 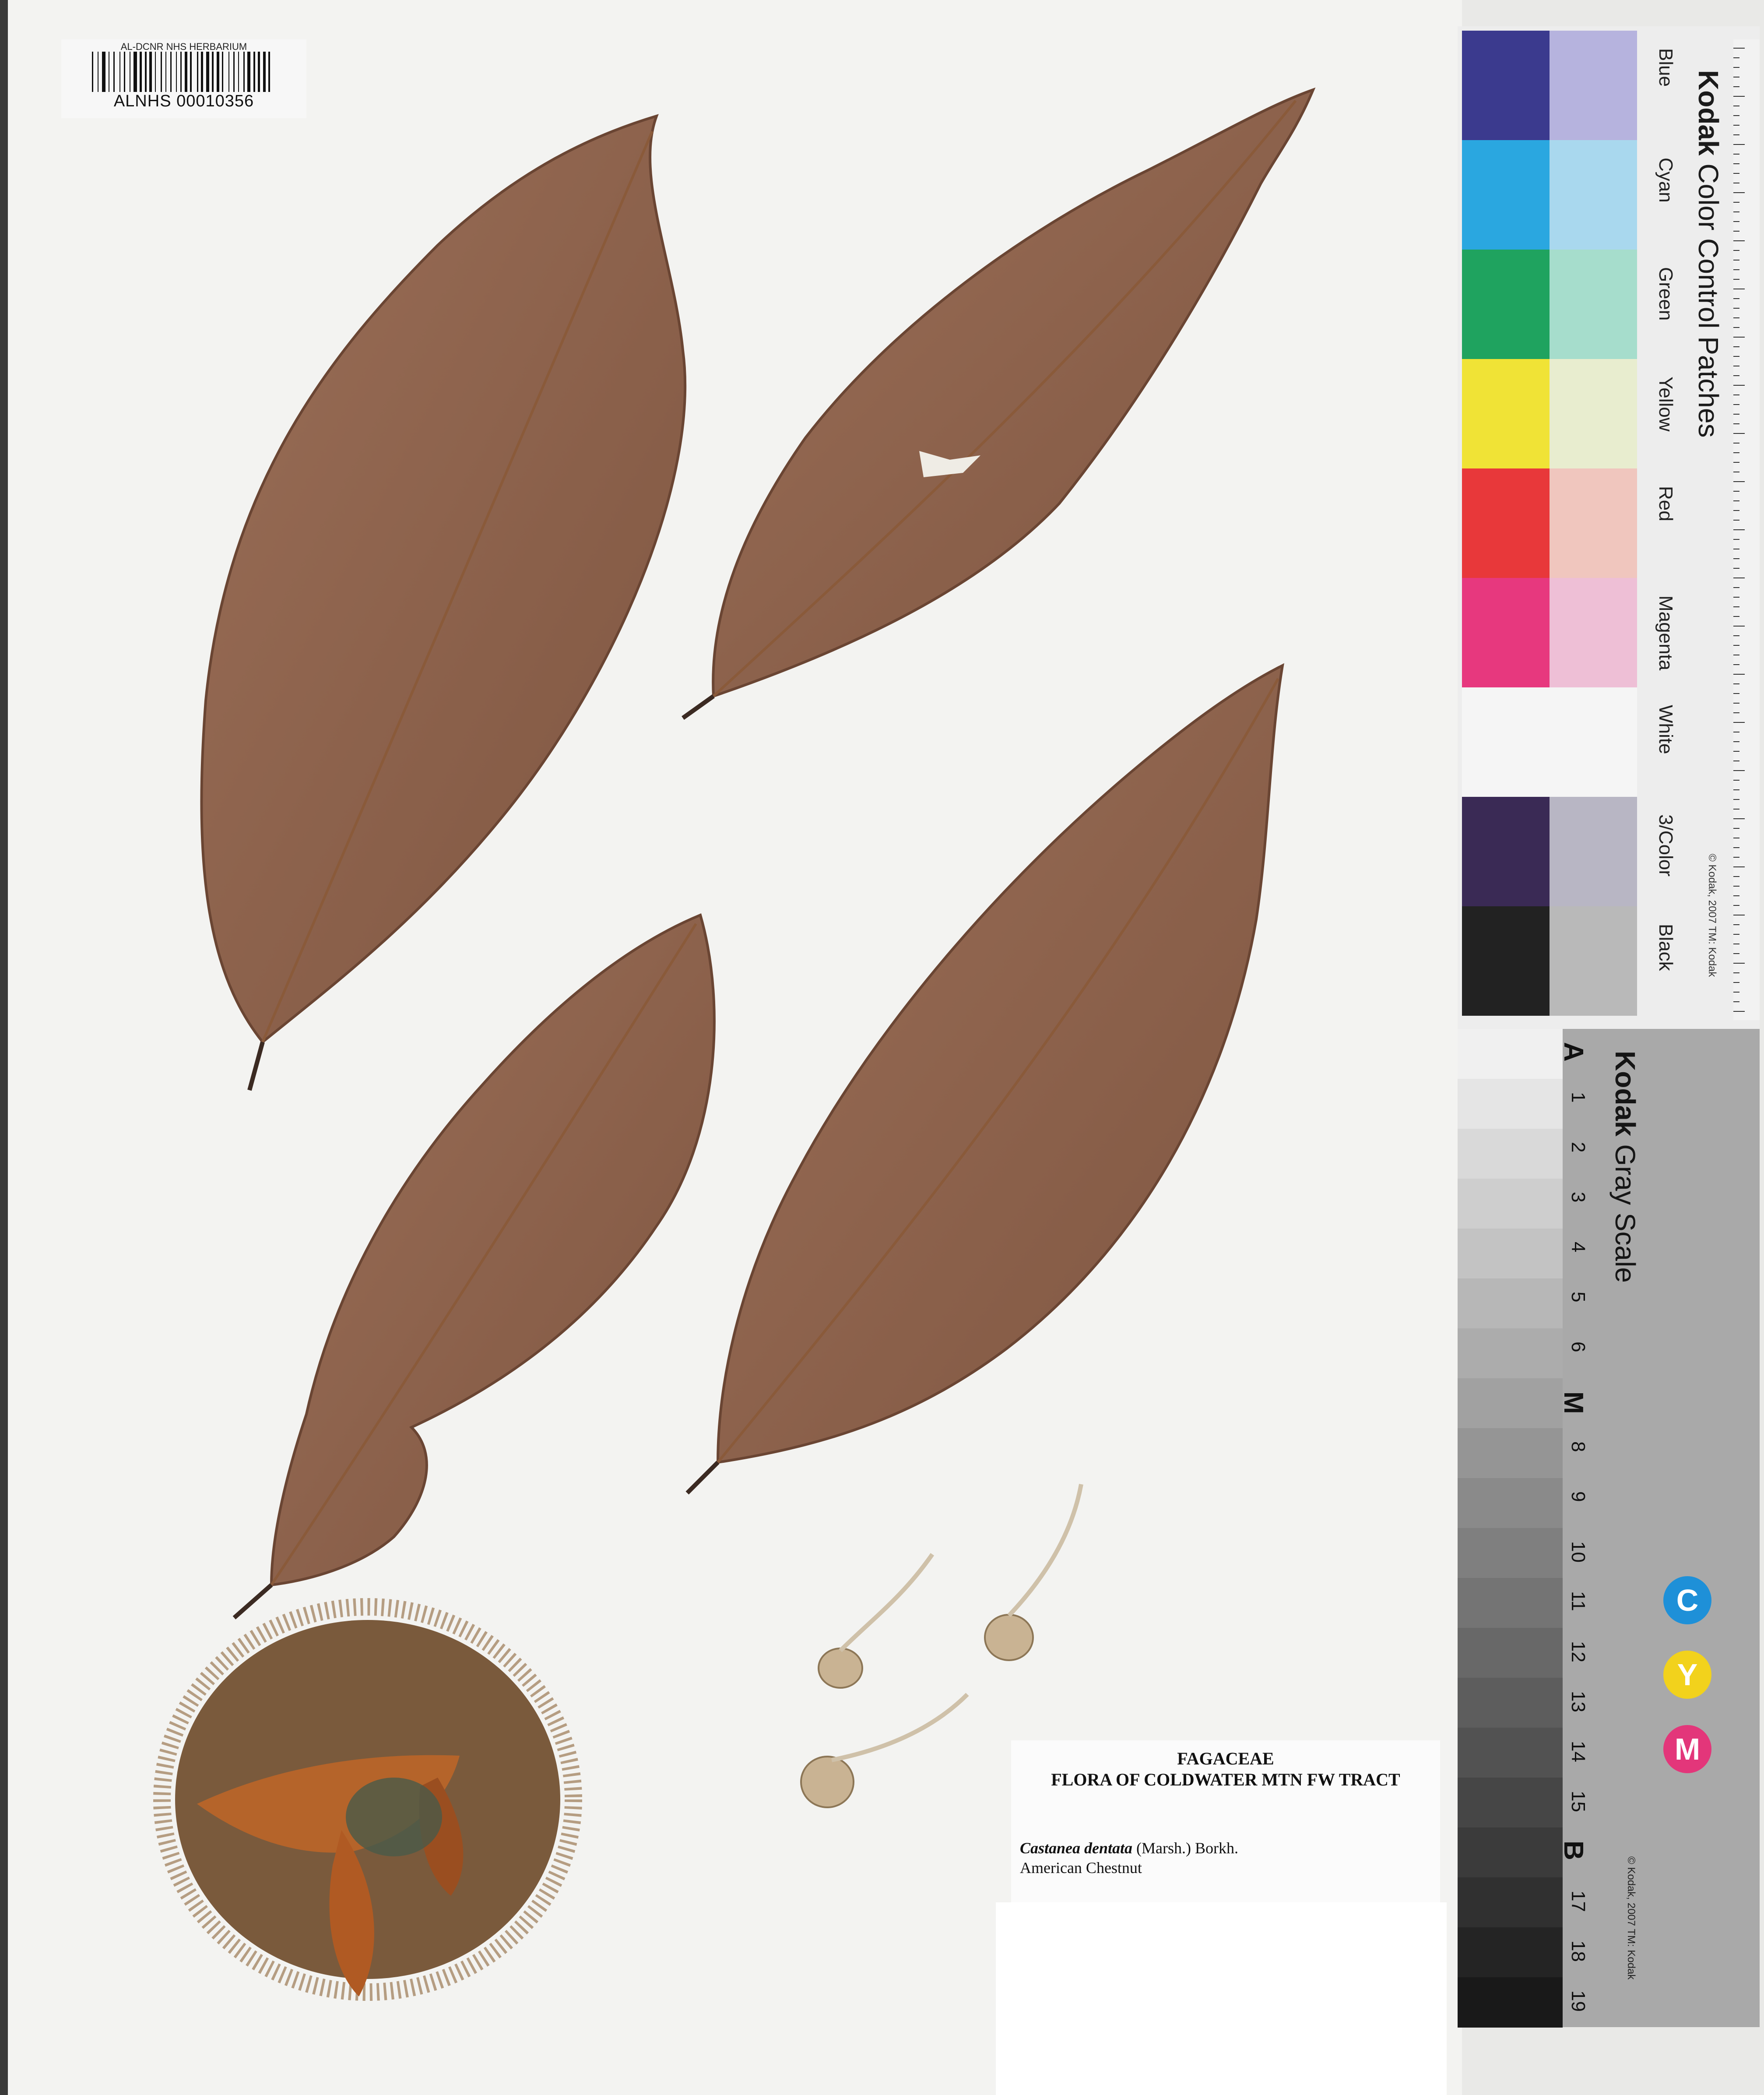 What do you see at coordinates (1578, 1247) in the screenshot?
I see `gray-step-label: 4` at bounding box center [1578, 1247].